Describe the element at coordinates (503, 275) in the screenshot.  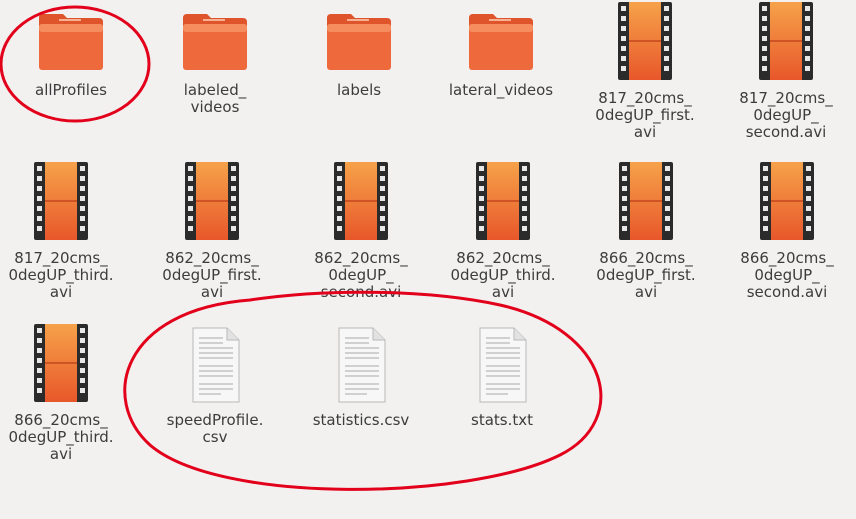
I see `file-name: 862_20cms_ 0degUP_third. avi` at that location.